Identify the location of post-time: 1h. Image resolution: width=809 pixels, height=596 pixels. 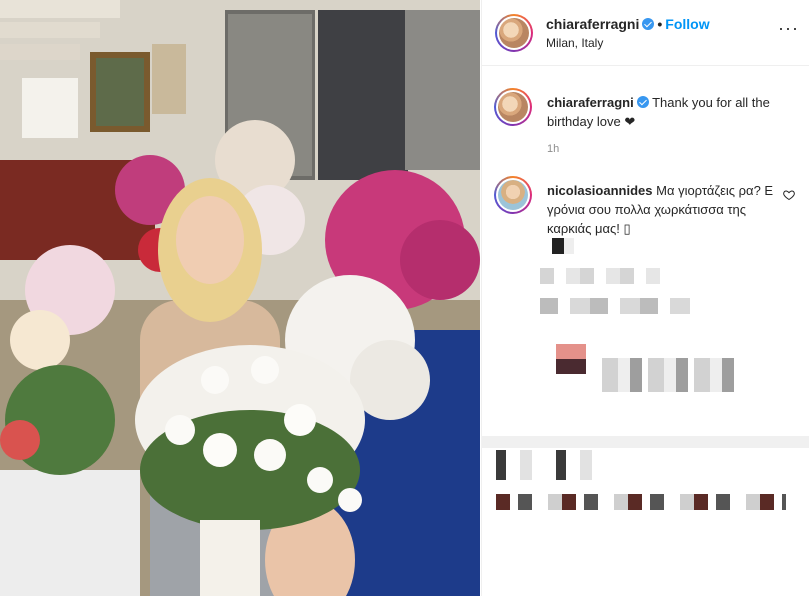
(553, 149).